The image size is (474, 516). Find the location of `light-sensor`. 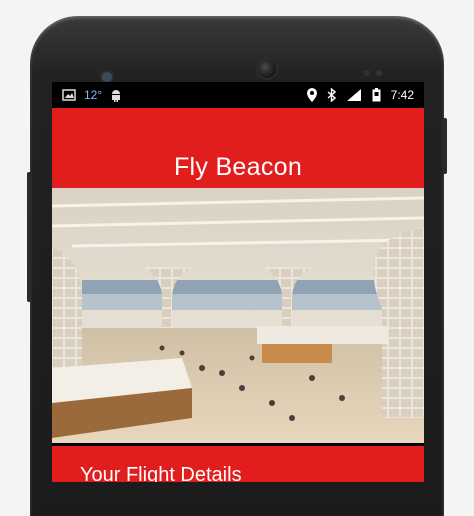

light-sensor is located at coordinates (379, 73).